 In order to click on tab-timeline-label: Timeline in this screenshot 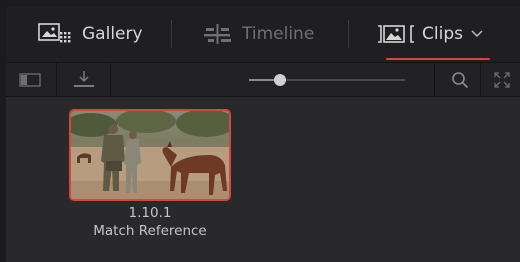, I will do `click(278, 34)`.